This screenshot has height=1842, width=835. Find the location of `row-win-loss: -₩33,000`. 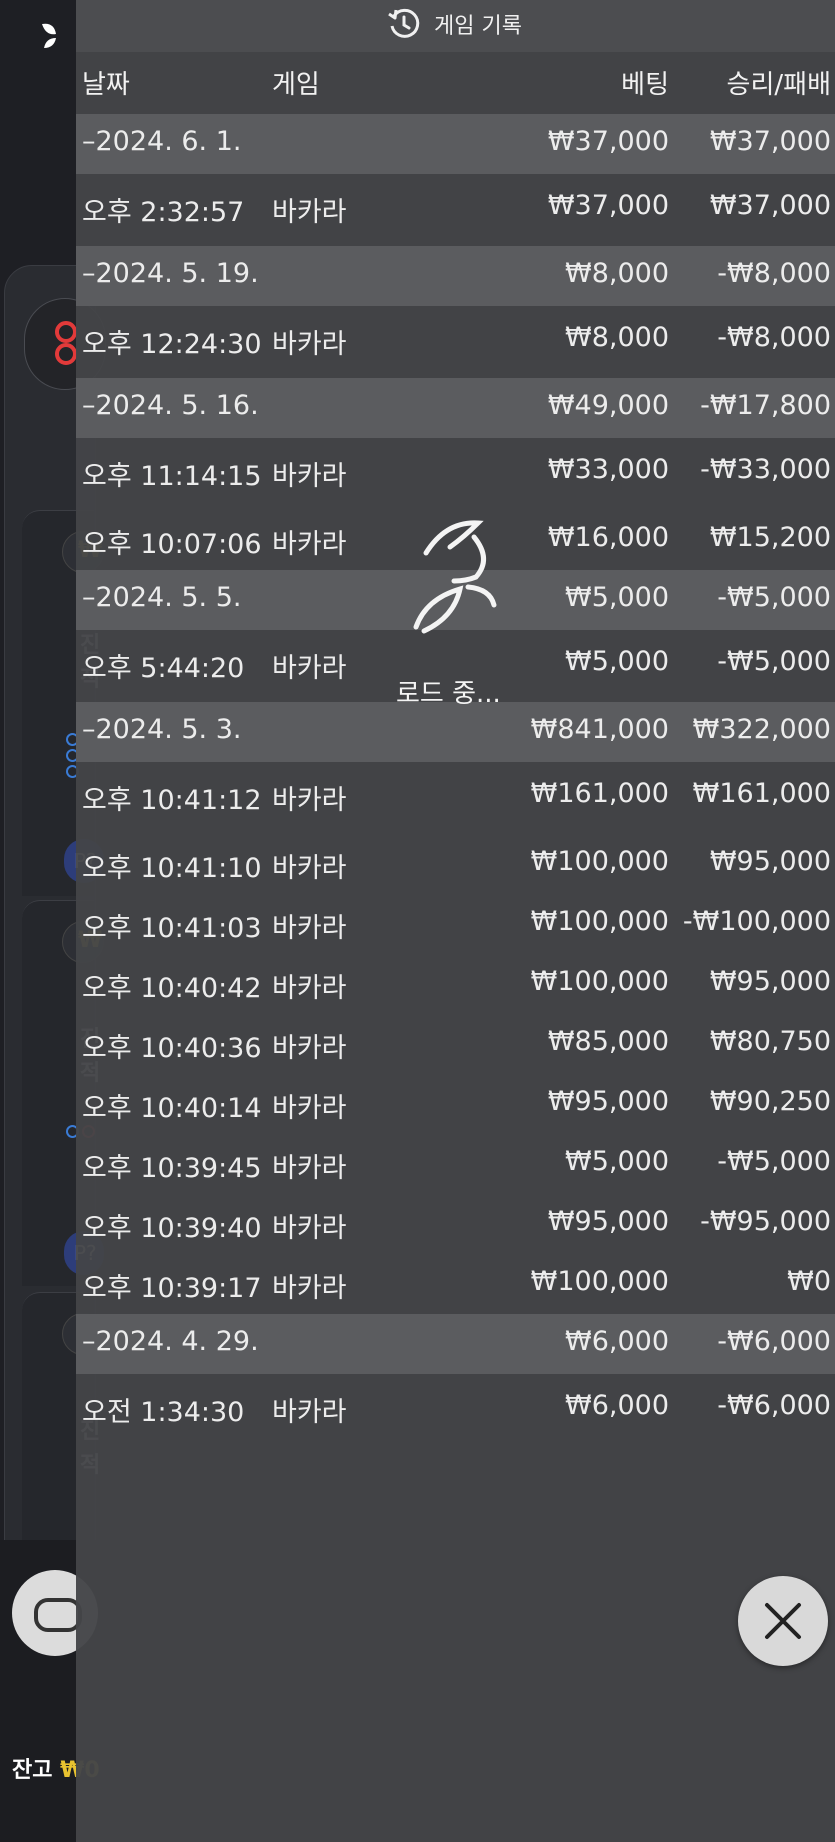

row-win-loss: -₩33,000 is located at coordinates (765, 469).